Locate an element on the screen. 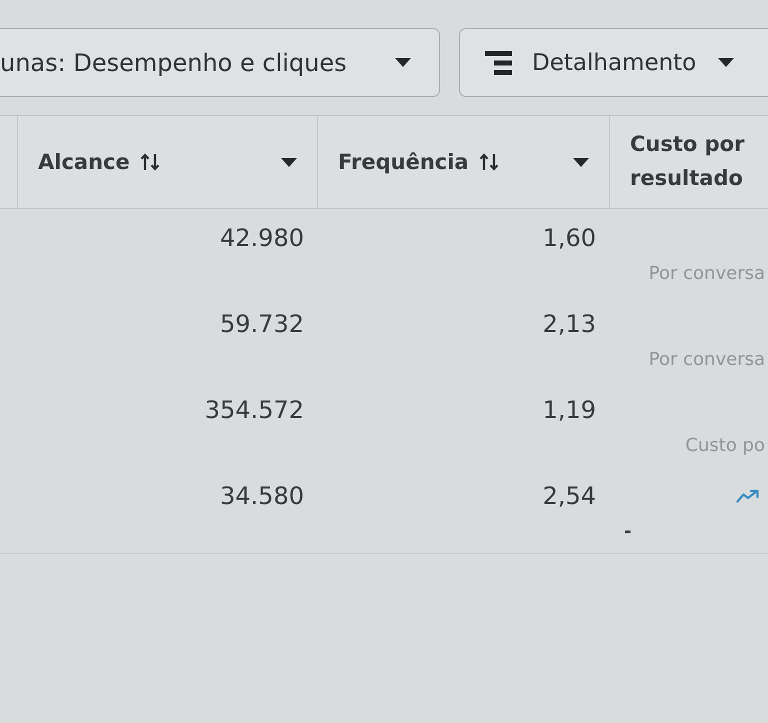 The width and height of the screenshot is (768, 723). table-cell: 34.580 is located at coordinates (262, 496).